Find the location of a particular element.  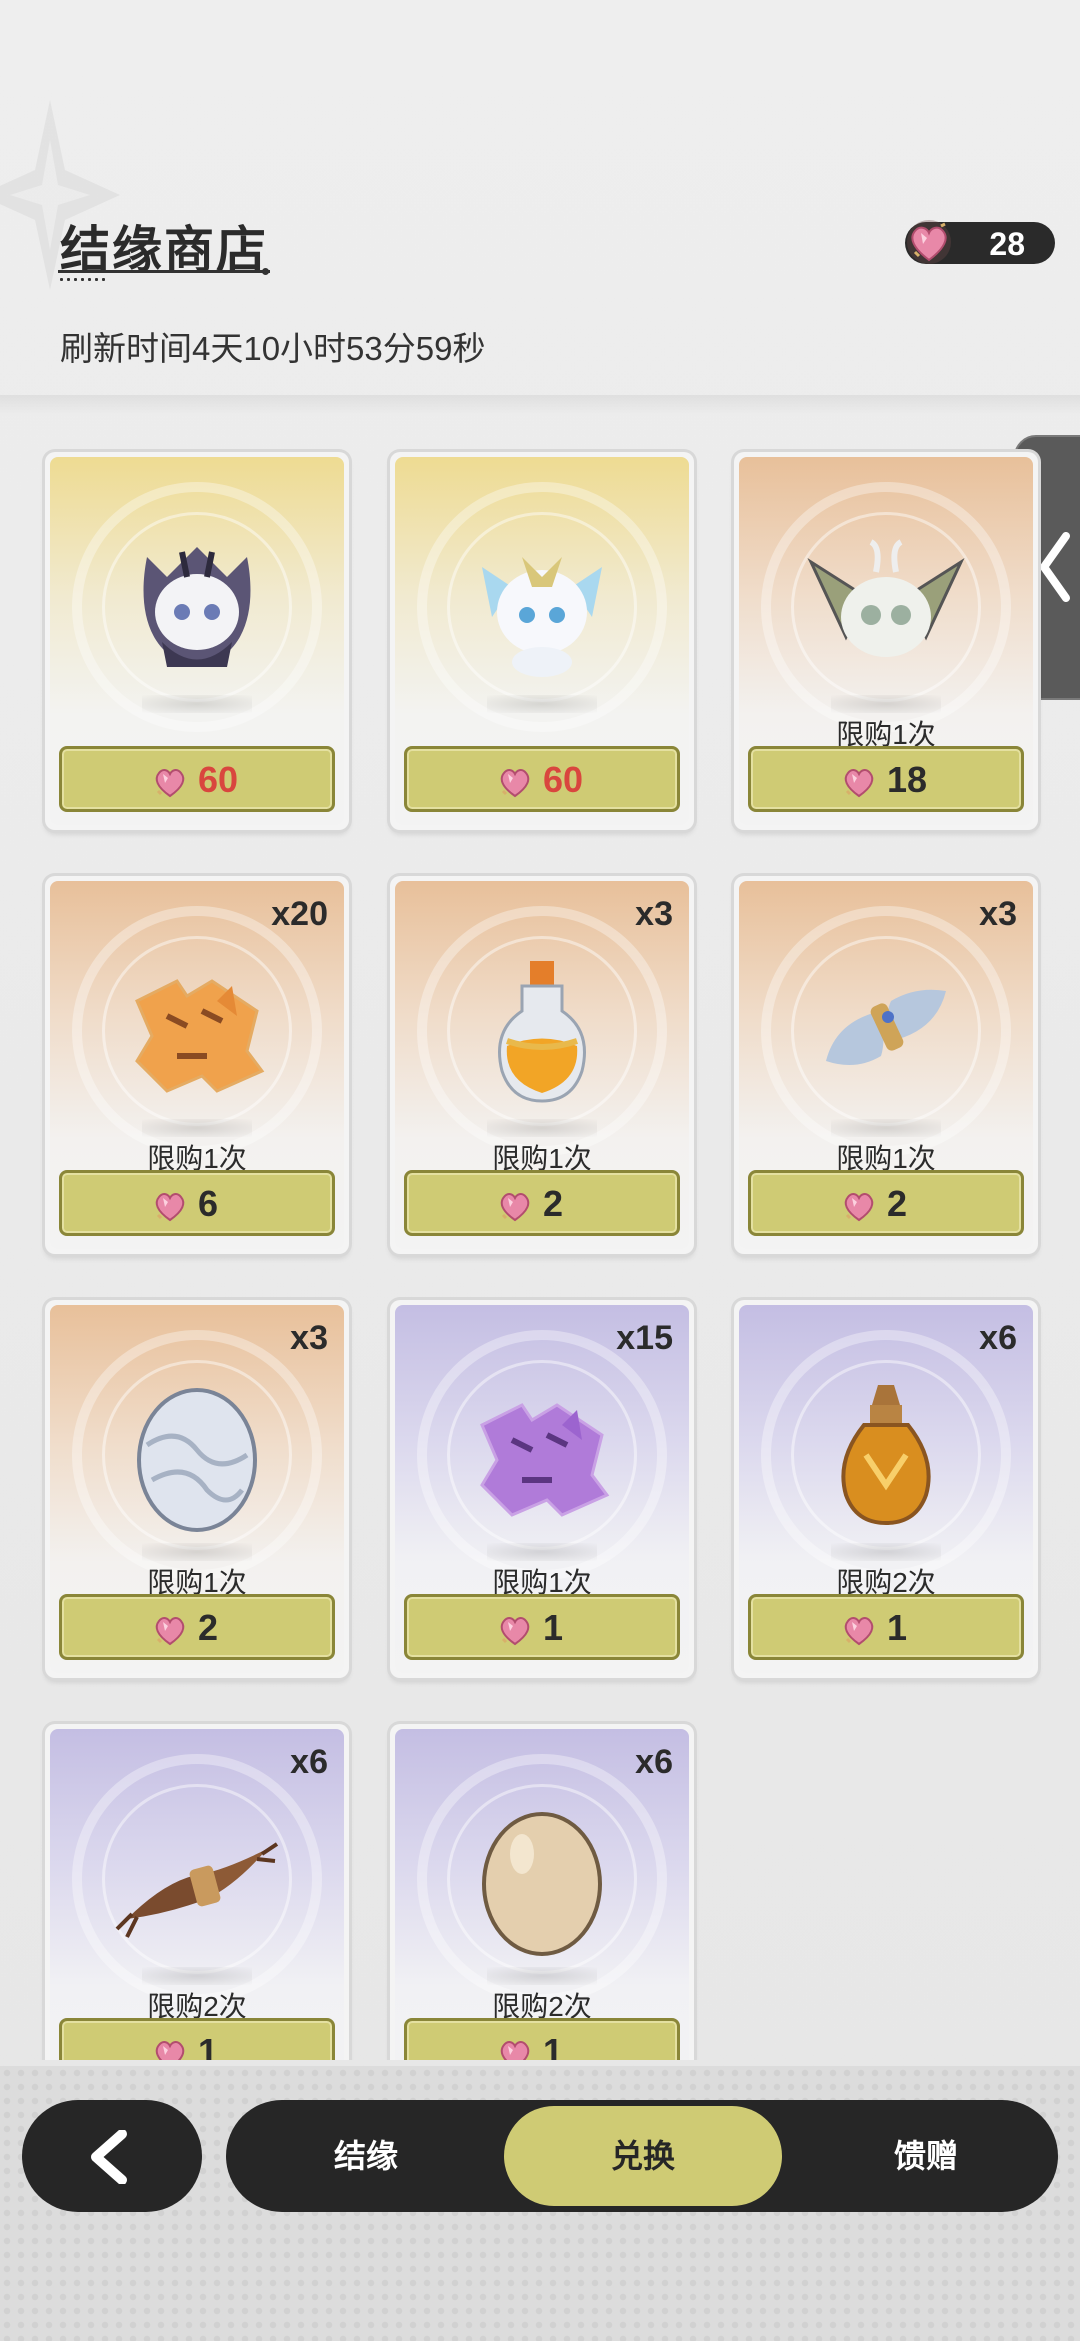

chevron-left-icon is located at coordinates (109, 2157).